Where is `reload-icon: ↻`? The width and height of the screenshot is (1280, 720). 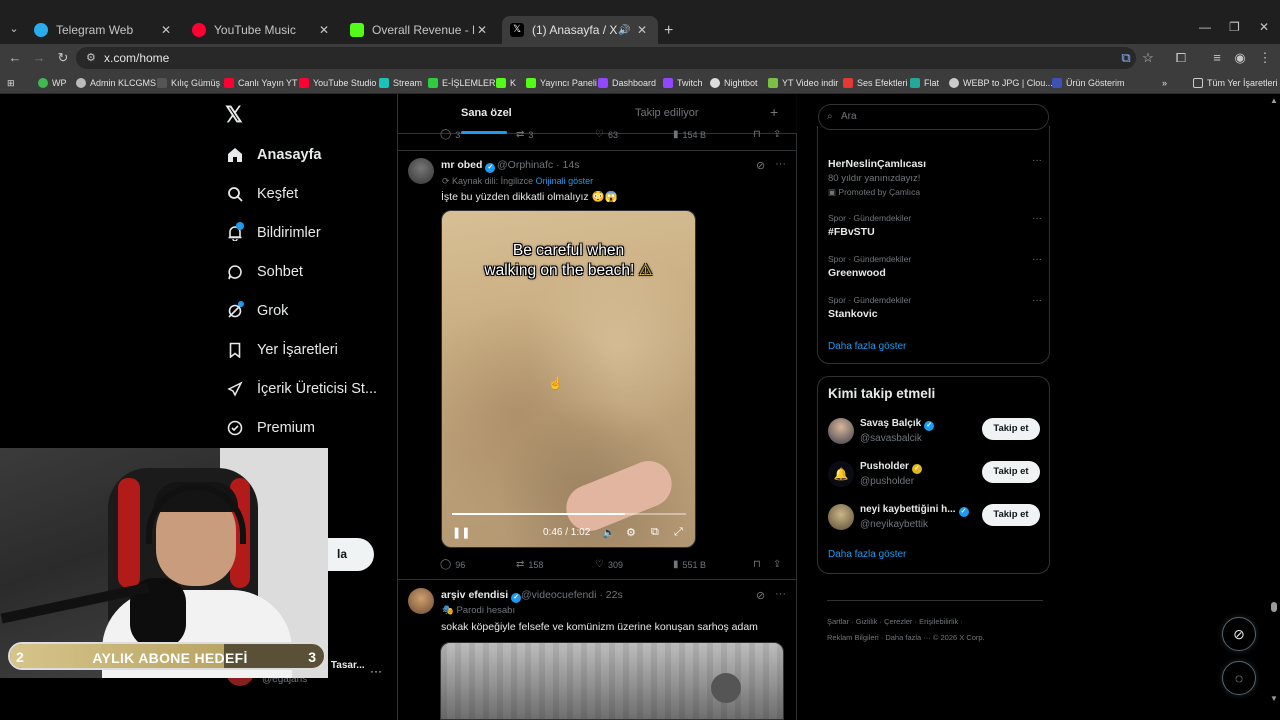
reload-icon: ↻ is located at coordinates (63, 58).